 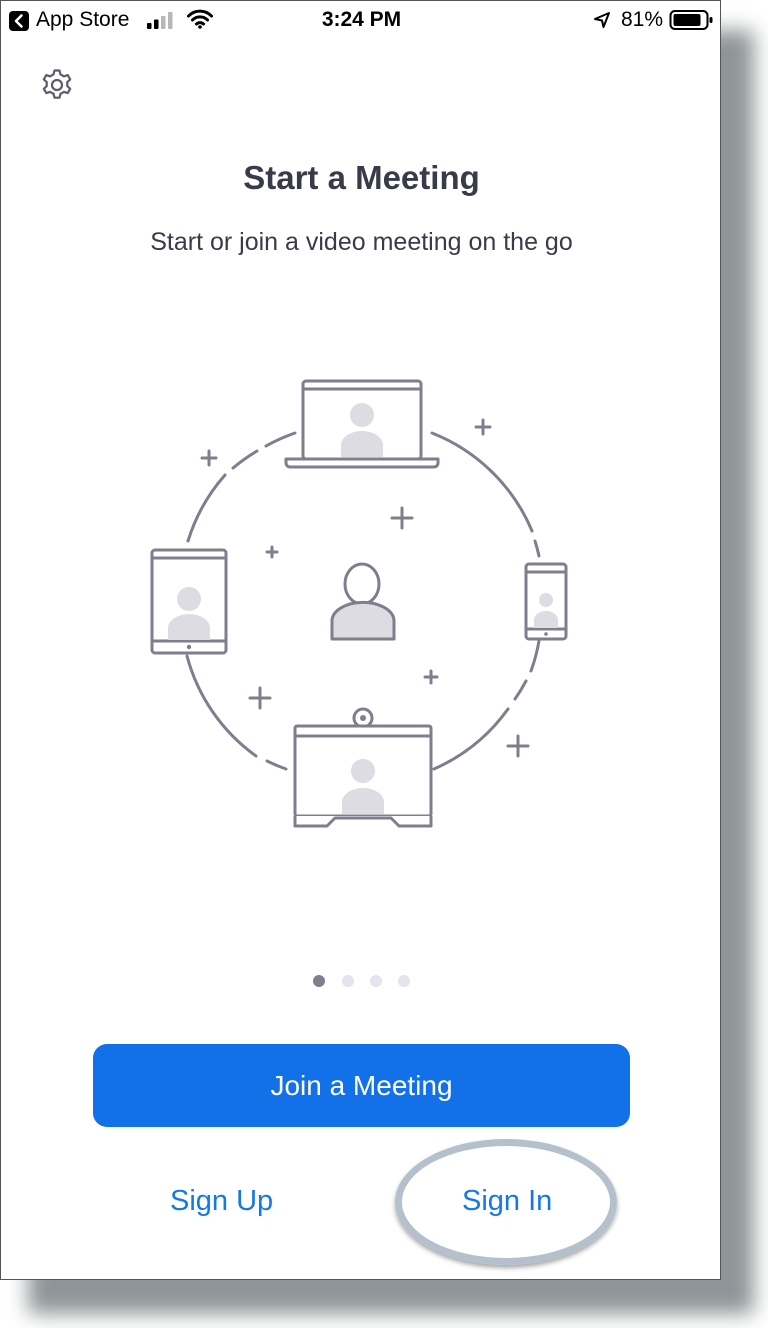 What do you see at coordinates (361, 1085) in the screenshot?
I see `join-meeting-button: Join a Meeting` at bounding box center [361, 1085].